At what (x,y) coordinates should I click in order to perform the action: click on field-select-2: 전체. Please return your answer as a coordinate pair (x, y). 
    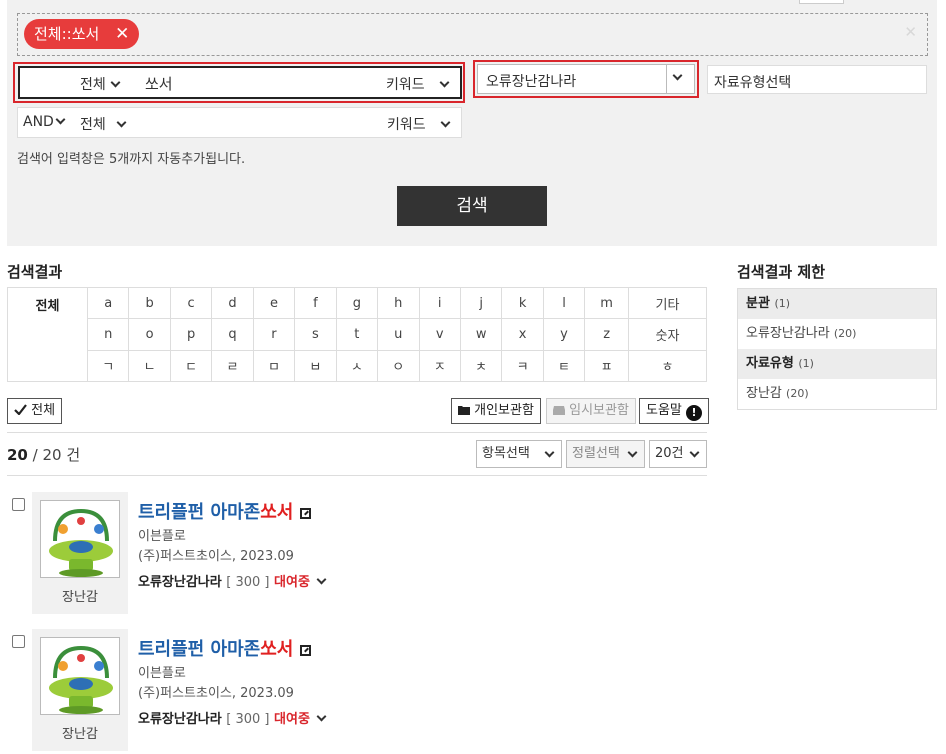
    Looking at the image, I should click on (103, 124).